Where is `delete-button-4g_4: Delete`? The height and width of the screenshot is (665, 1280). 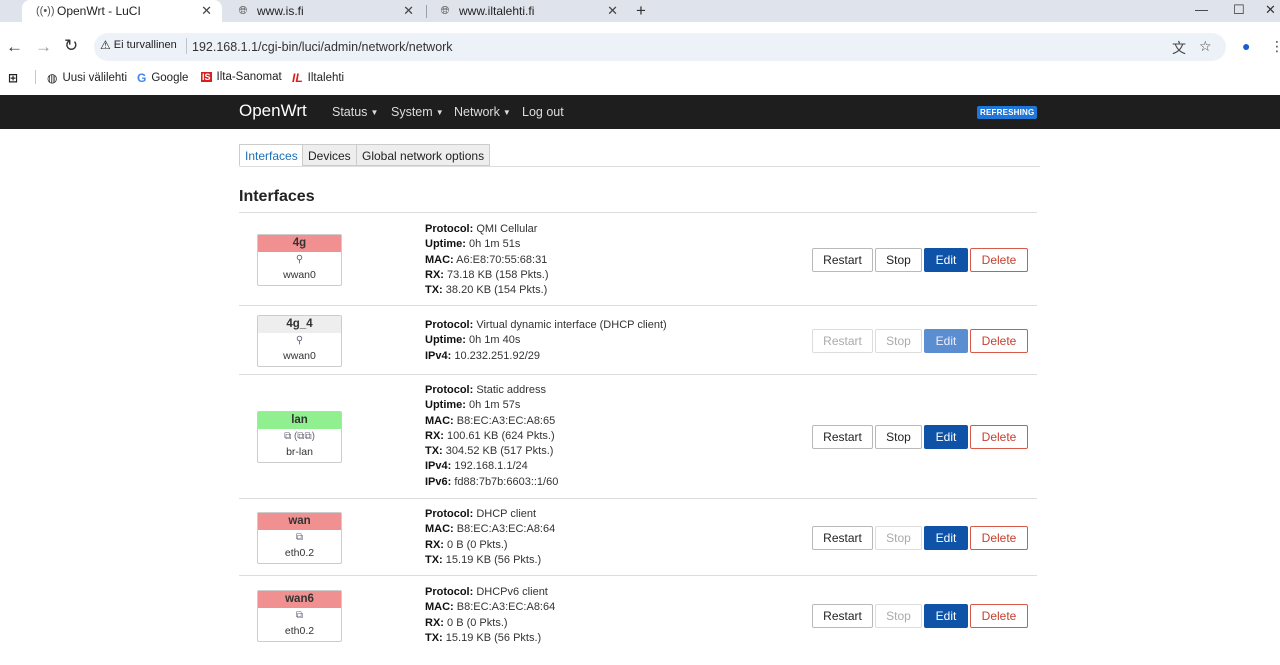 delete-button-4g_4: Delete is located at coordinates (999, 341).